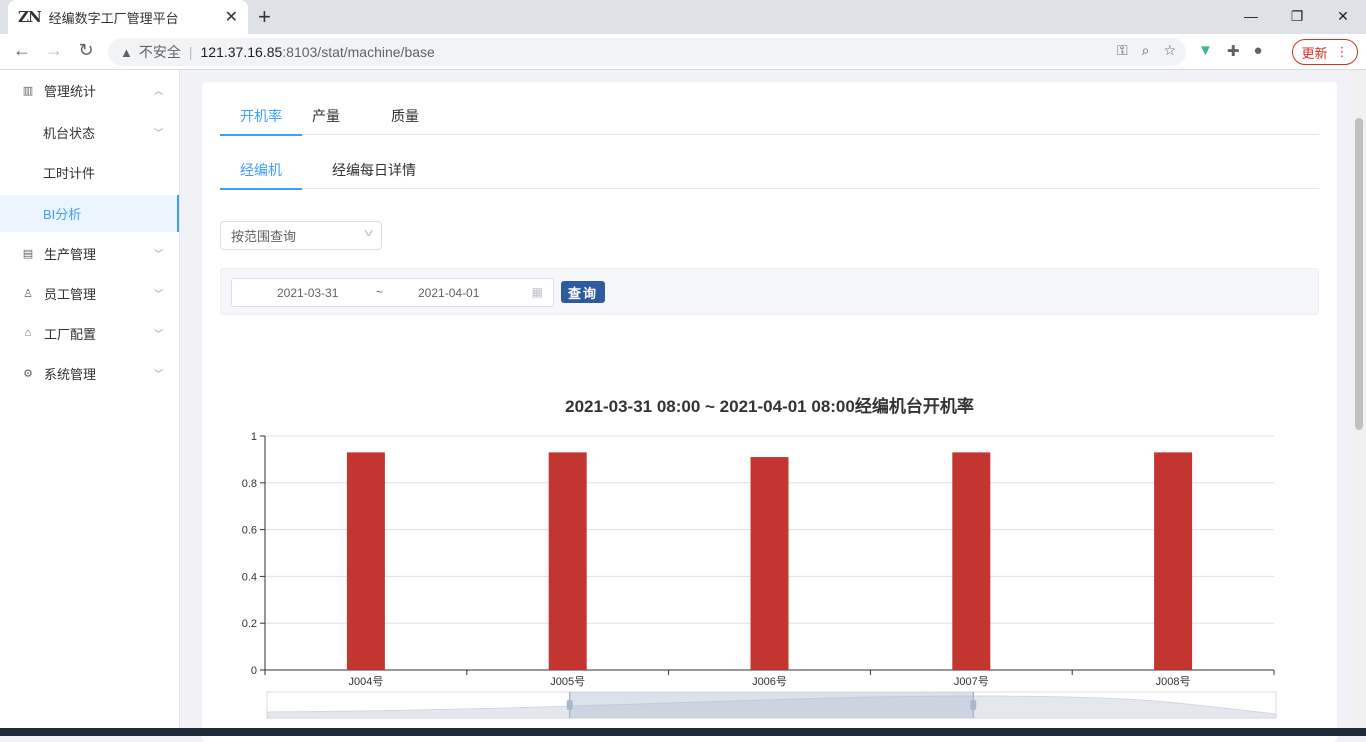 The image size is (1366, 742). Describe the element at coordinates (683, 17) in the screenshot. I see `browser-tab-strip: ZN 经编数字工厂管理平台 ✕ + — ❐ ✕` at that location.